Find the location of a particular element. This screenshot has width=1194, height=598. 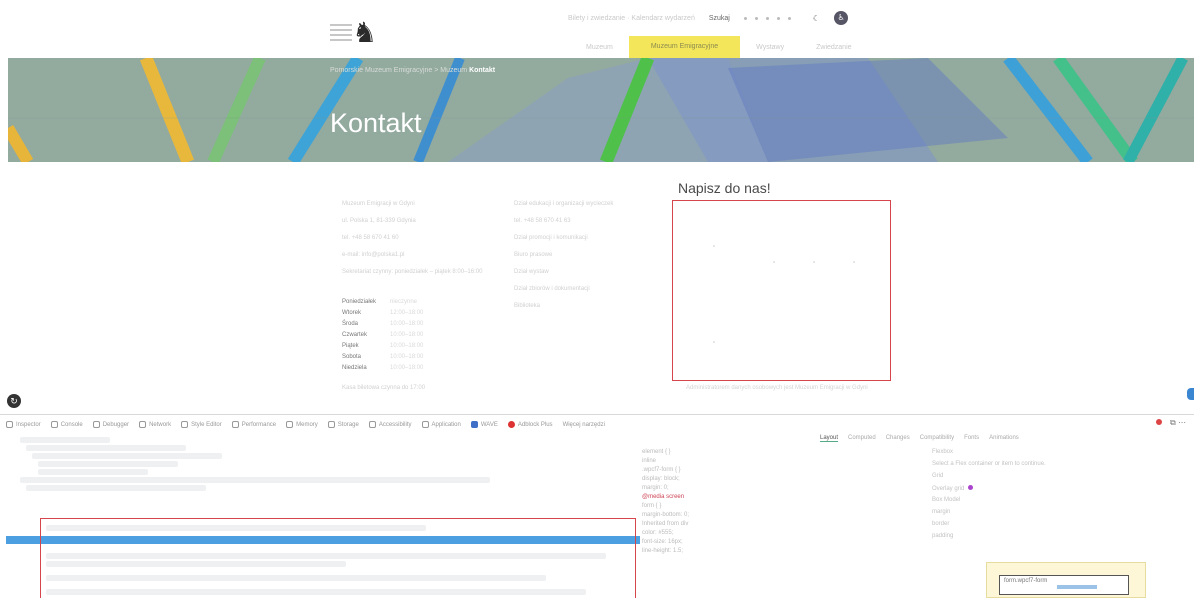

layout-line: Box Model is located at coordinates (1060, 503).